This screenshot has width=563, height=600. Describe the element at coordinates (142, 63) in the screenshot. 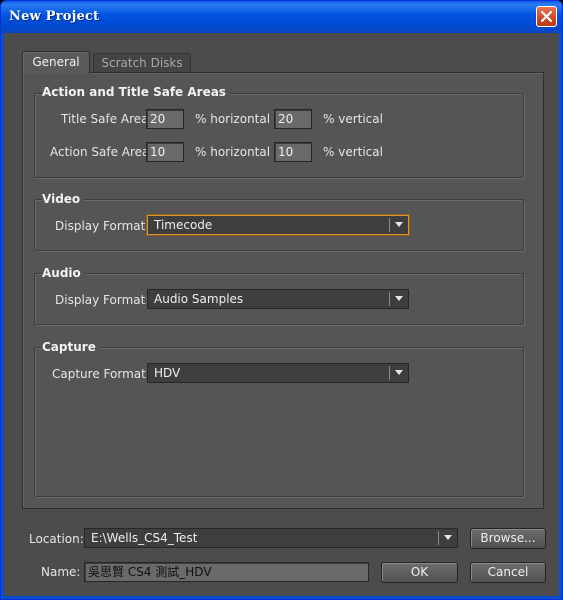

I see `tab-scratch-disks: Scratch Disks` at that location.